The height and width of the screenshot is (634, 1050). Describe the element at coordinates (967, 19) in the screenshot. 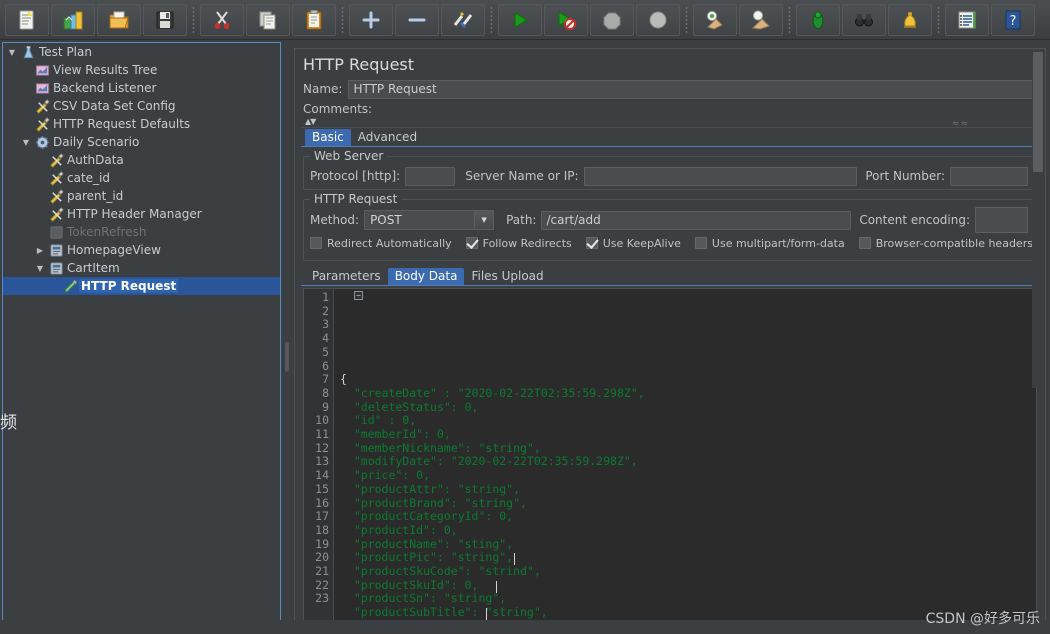

I see `log-viewer-button` at that location.